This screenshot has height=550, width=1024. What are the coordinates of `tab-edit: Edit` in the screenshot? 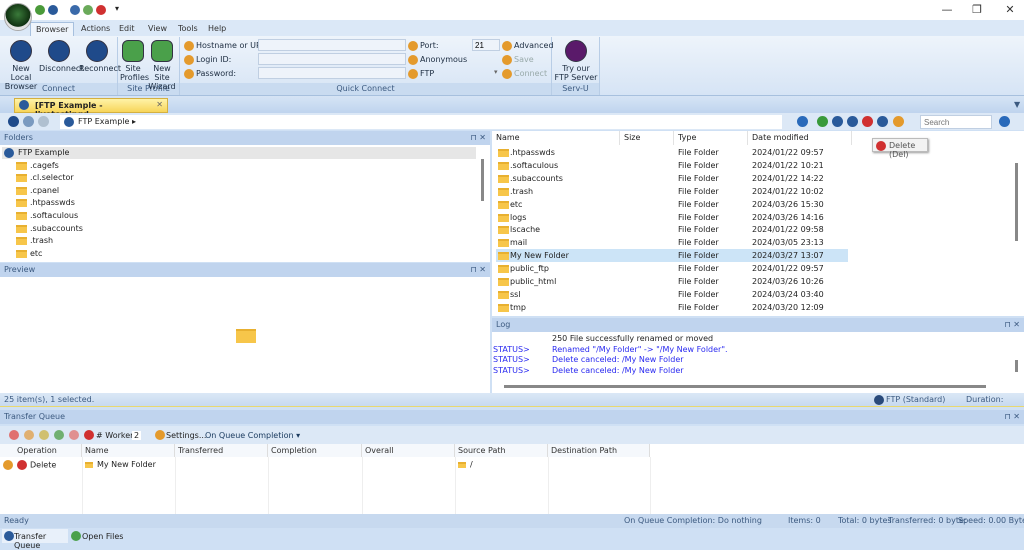 It's located at (127, 29).